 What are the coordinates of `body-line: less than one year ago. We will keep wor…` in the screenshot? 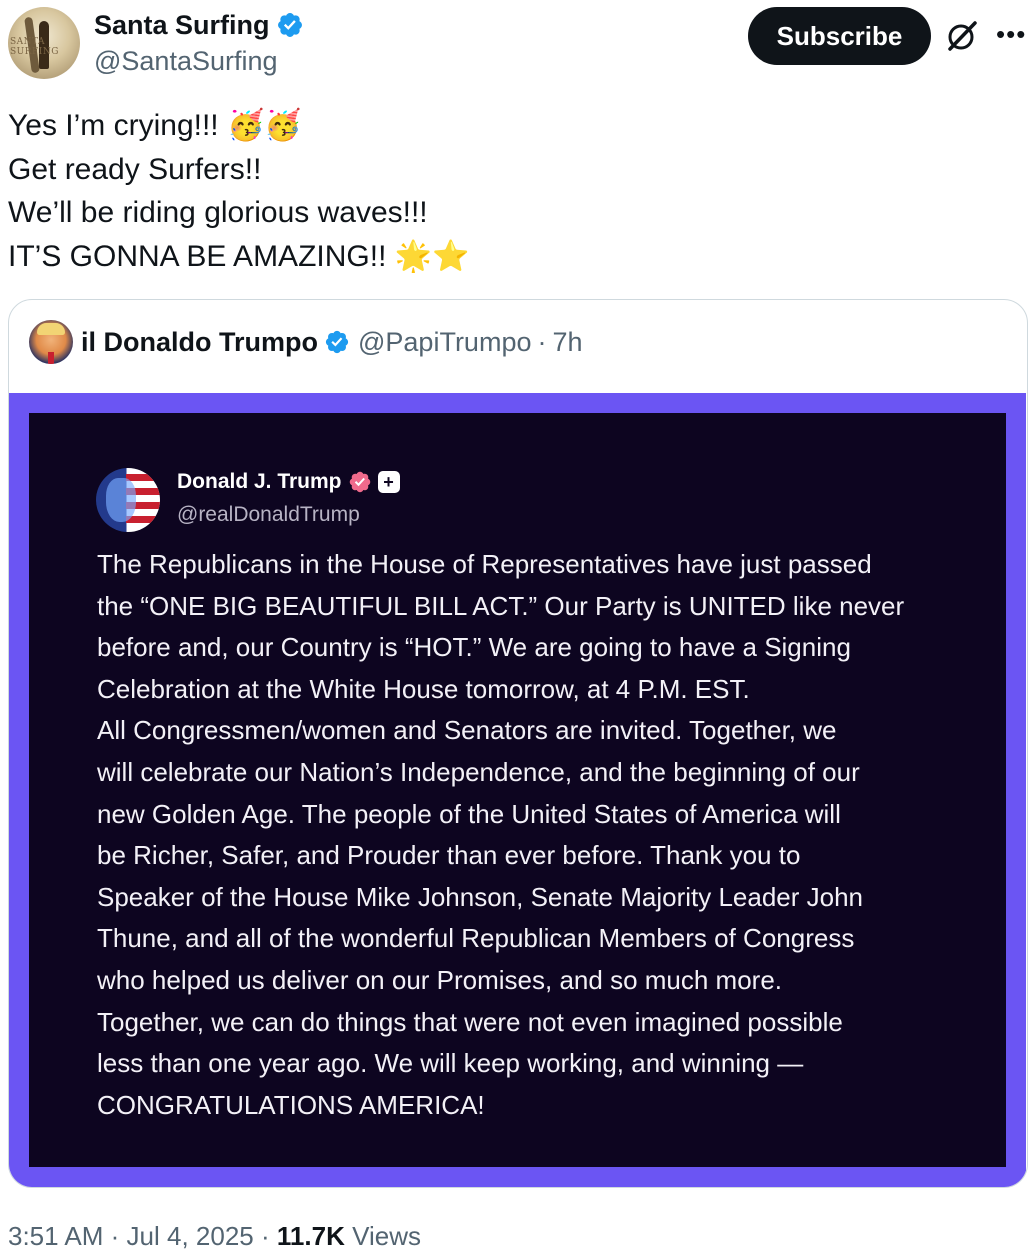 It's located at (450, 1063).